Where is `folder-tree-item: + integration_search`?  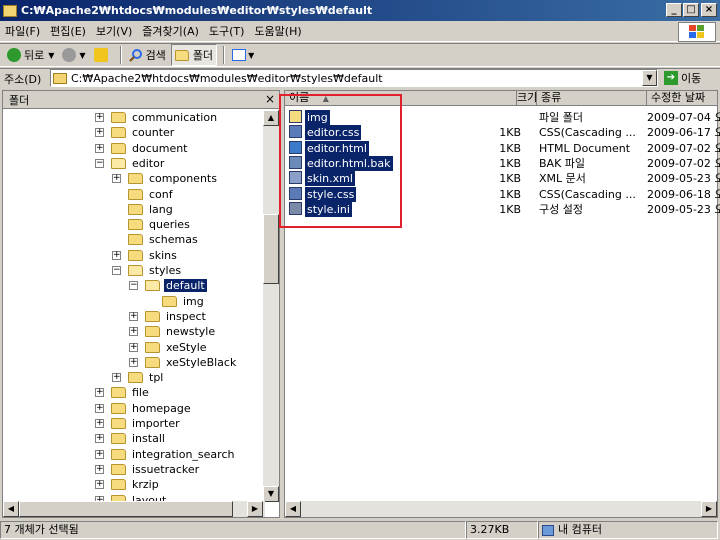
folder-tree-item: + integration_search is located at coordinates (165, 454).